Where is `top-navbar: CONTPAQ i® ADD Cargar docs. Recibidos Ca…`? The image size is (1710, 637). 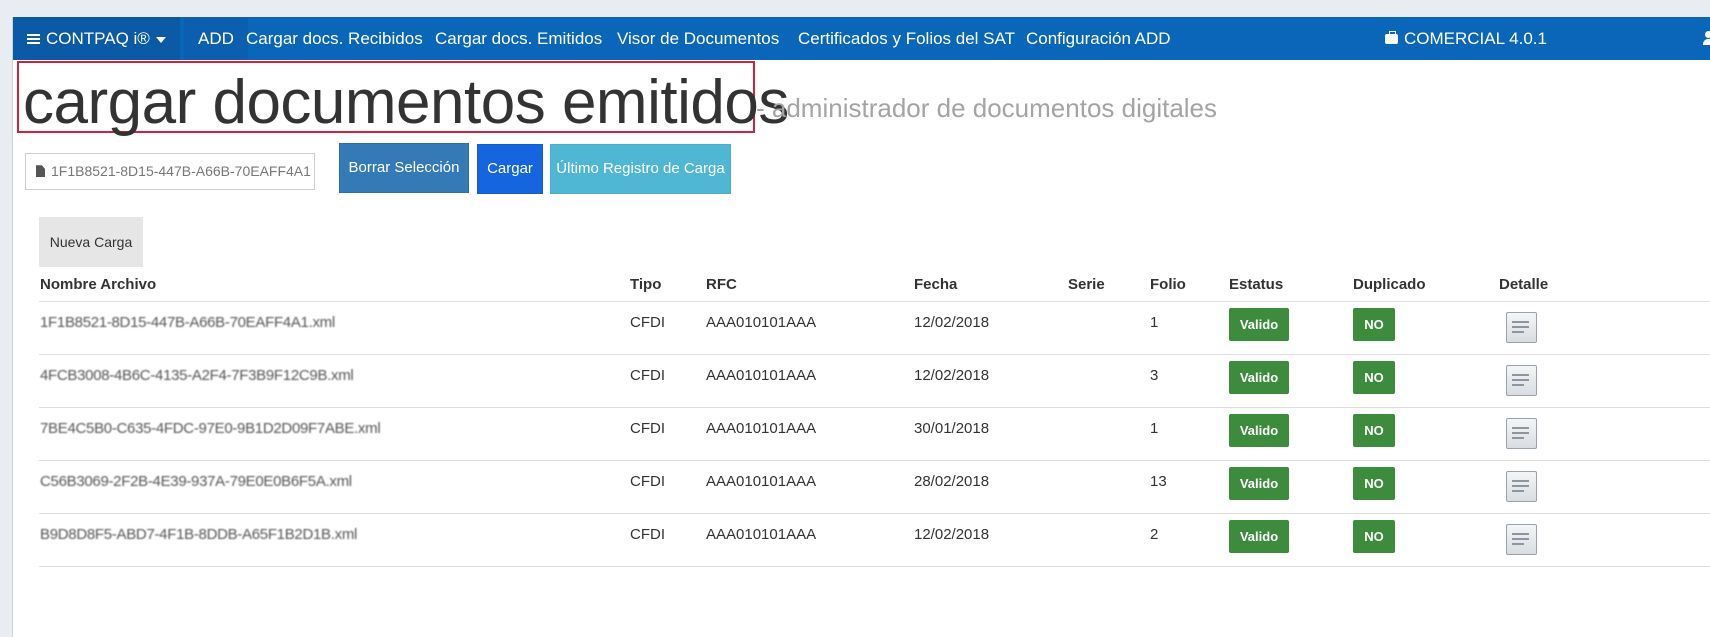 top-navbar: CONTPAQ i® ADD Cargar docs. Recibidos Ca… is located at coordinates (861, 38).